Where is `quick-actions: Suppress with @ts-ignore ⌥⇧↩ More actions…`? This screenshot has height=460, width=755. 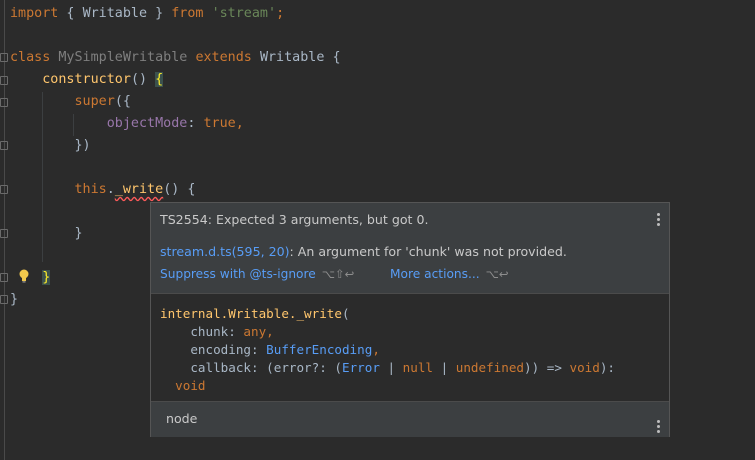 quick-actions: Suppress with @ts-ignore ⌥⇧↩ More actions… is located at coordinates (334, 274).